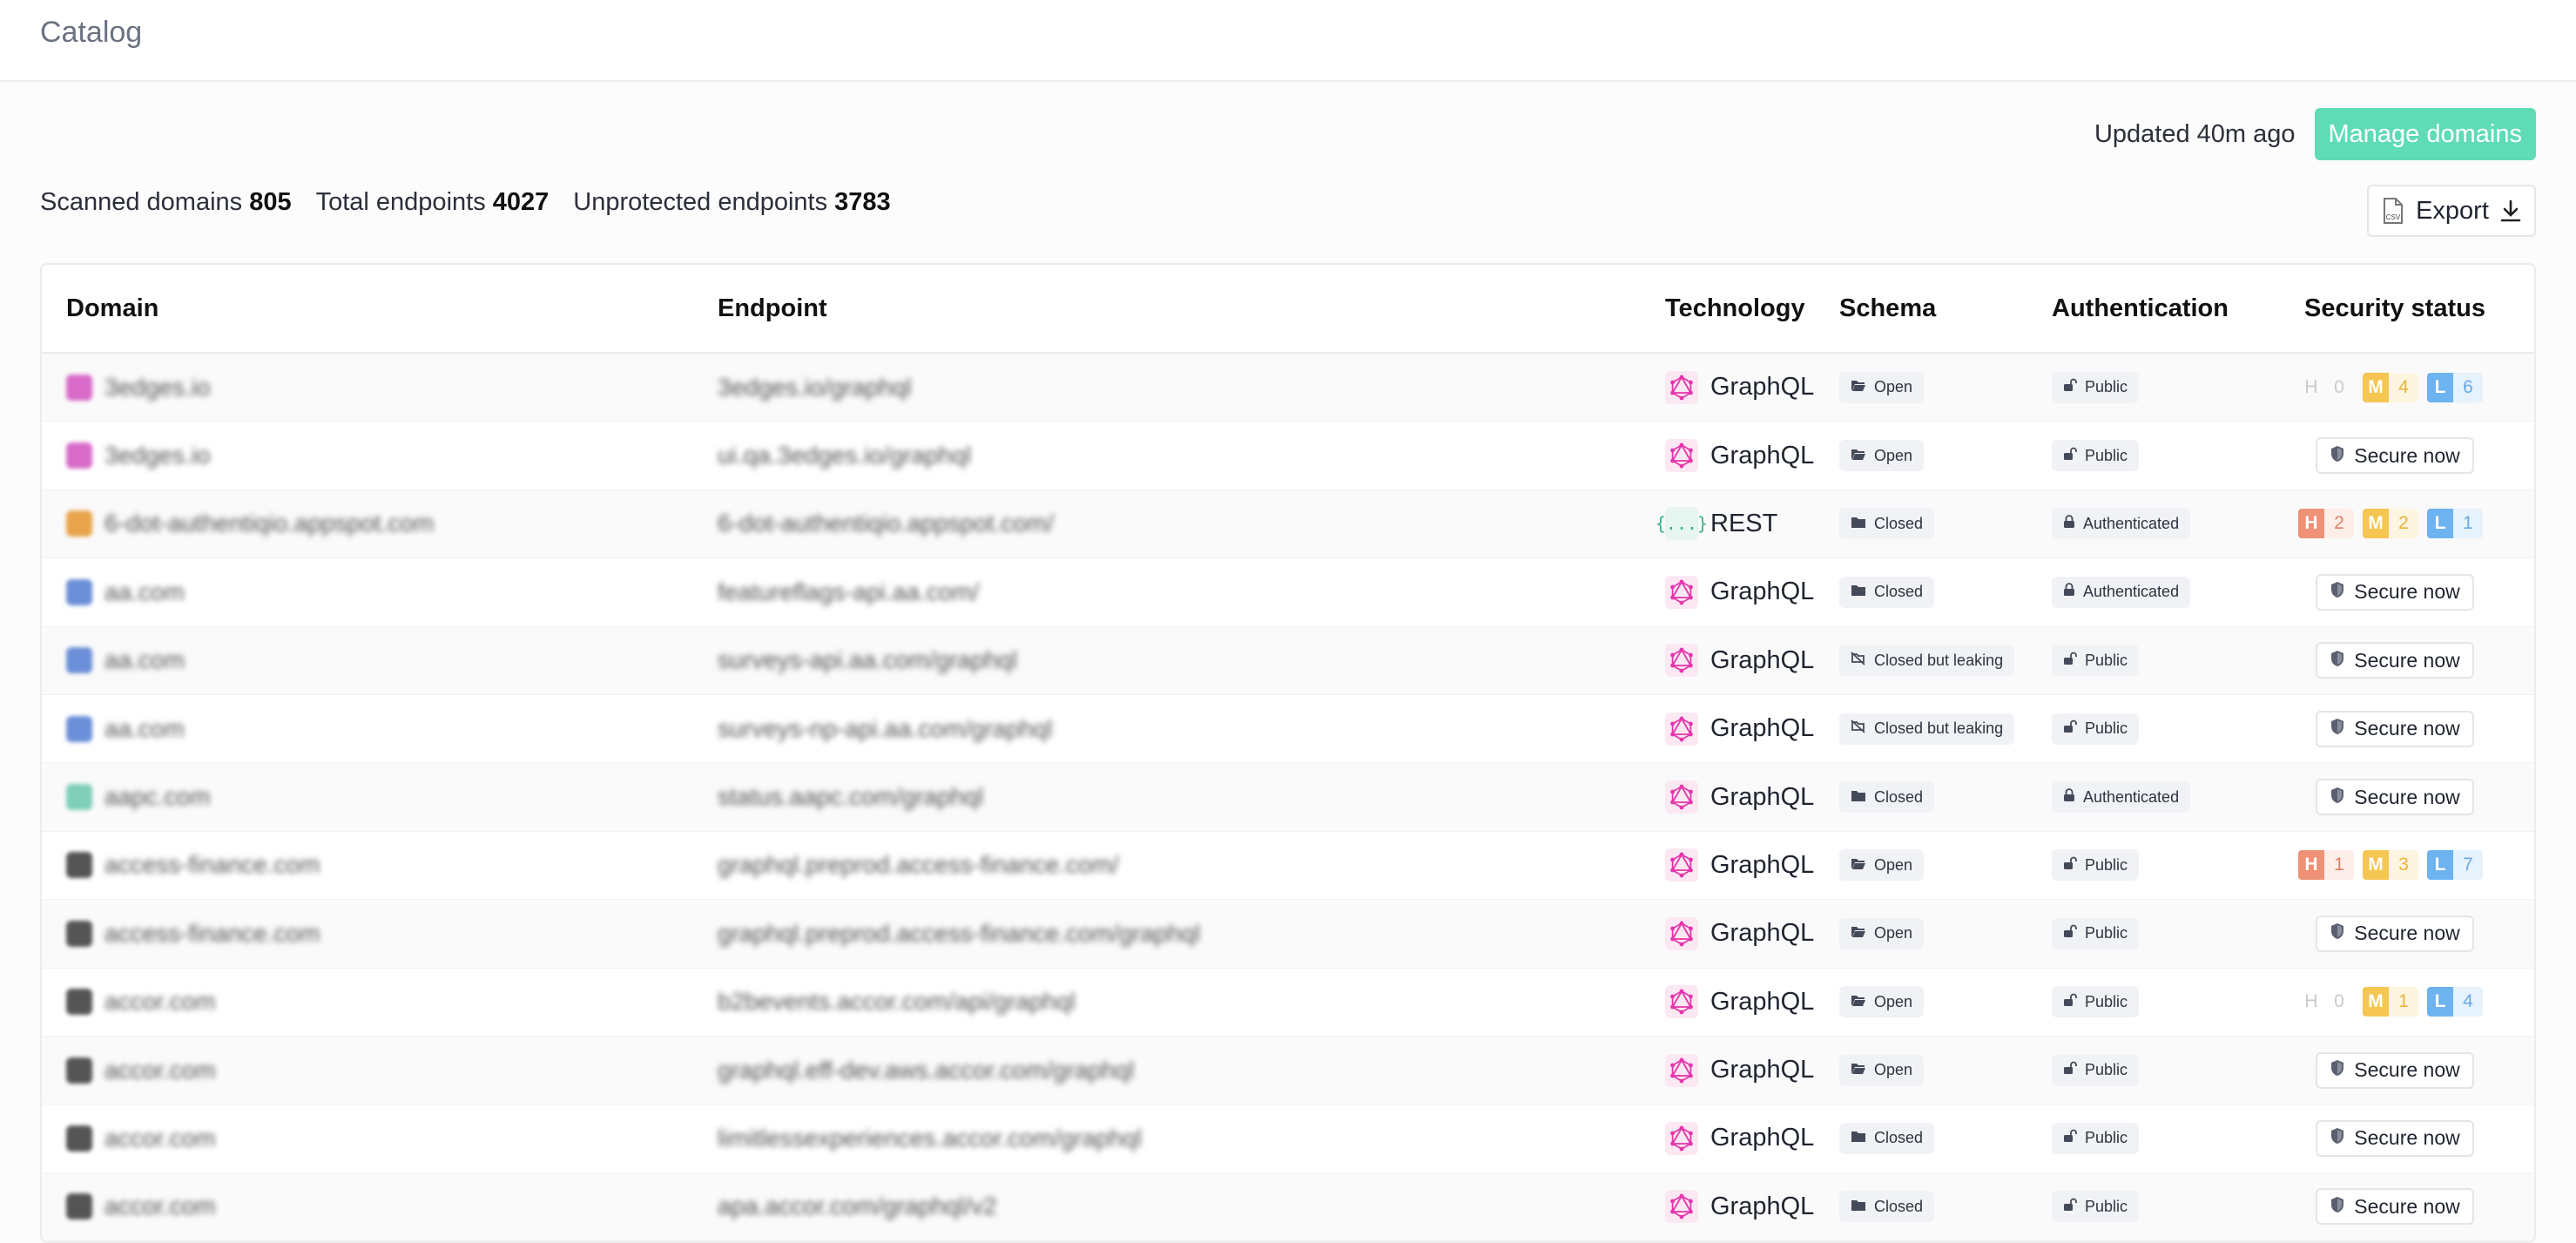  Describe the element at coordinates (2393, 217) in the screenshot. I see `svg-text: CSV` at that location.